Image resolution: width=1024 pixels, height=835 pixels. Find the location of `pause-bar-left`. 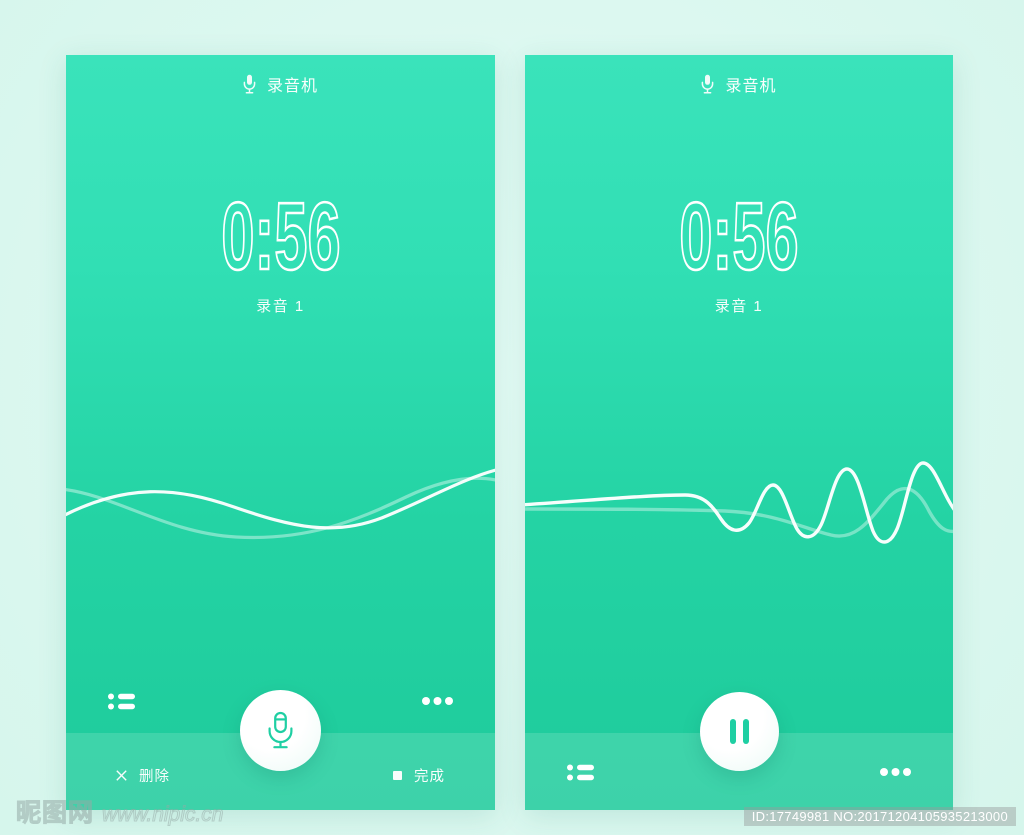

pause-bar-left is located at coordinates (732, 731).